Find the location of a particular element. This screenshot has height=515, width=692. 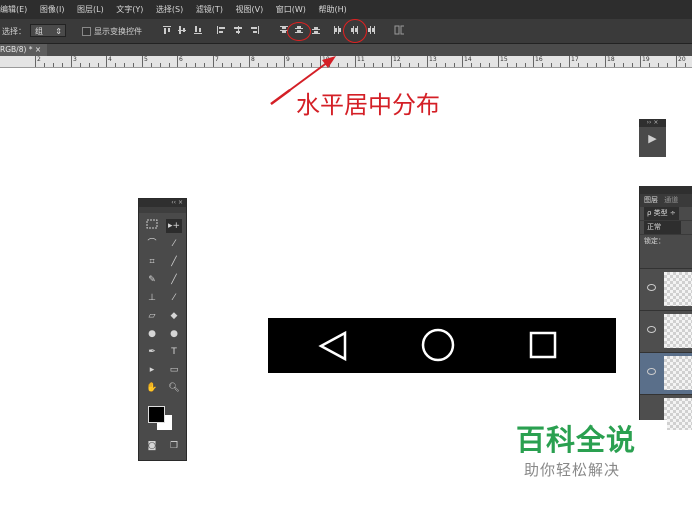

rectangle-tool-icon: ▭ is located at coordinates (174, 370).